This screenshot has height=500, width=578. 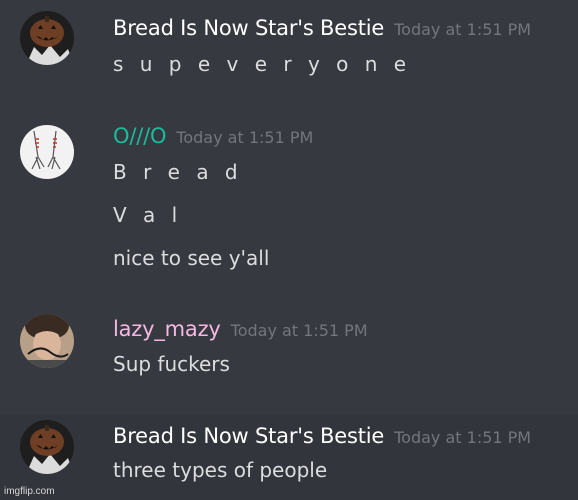 I want to click on watermark: imgflip.com, so click(x=29, y=491).